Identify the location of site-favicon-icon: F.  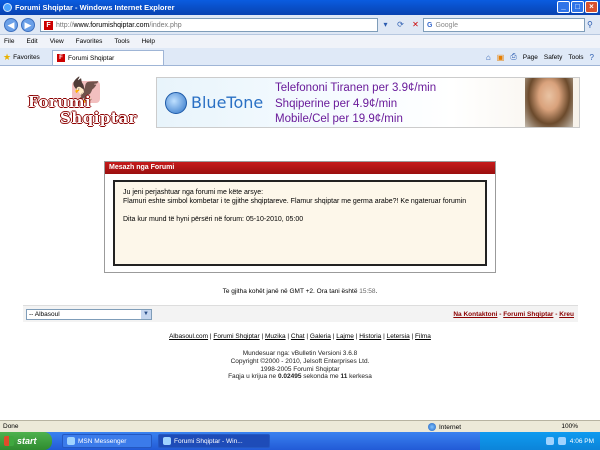
(48, 25).